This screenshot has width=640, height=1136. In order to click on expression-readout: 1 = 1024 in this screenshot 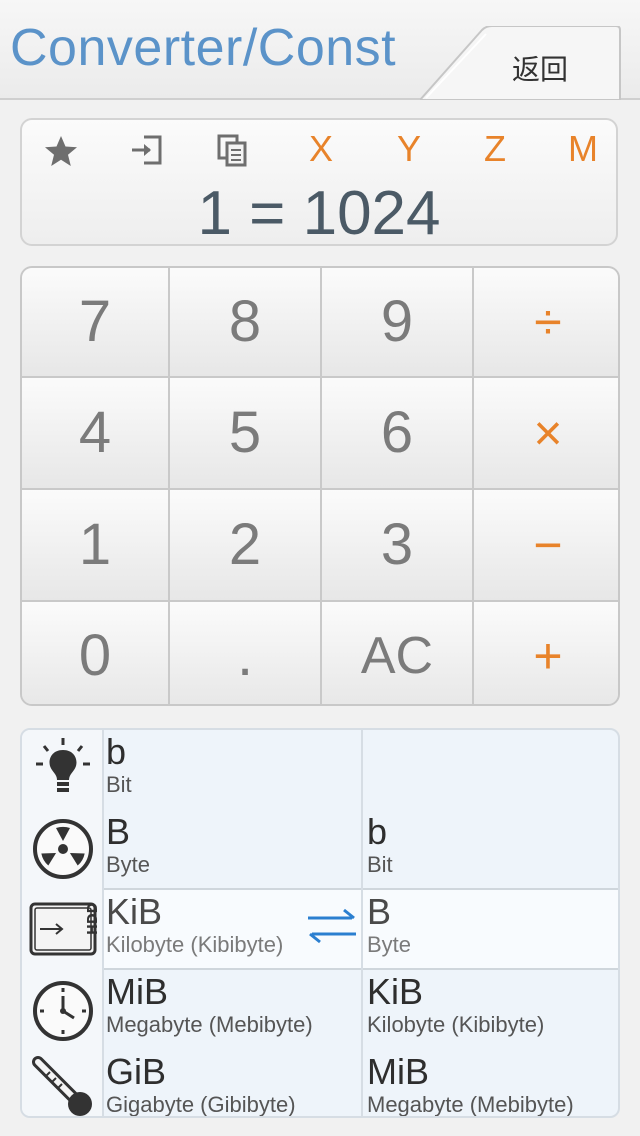, I will do `click(319, 213)`.